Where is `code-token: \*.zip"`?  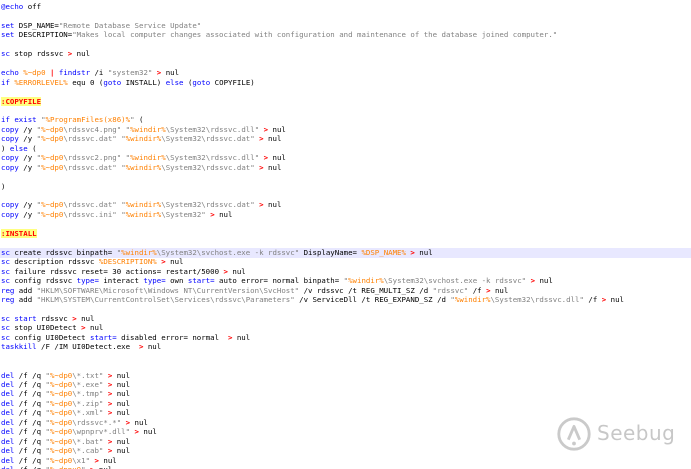 code-token: \*.zip" is located at coordinates (88, 403).